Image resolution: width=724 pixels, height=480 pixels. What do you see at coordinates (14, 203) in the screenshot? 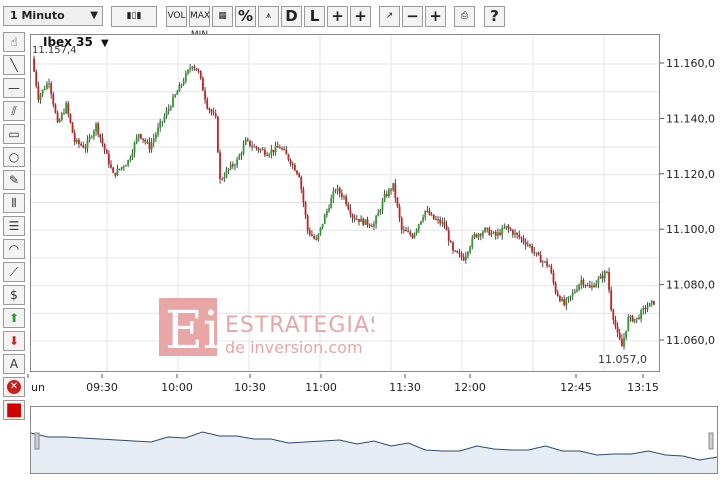
I see `fibo-v-tool-button: ⦀` at bounding box center [14, 203].